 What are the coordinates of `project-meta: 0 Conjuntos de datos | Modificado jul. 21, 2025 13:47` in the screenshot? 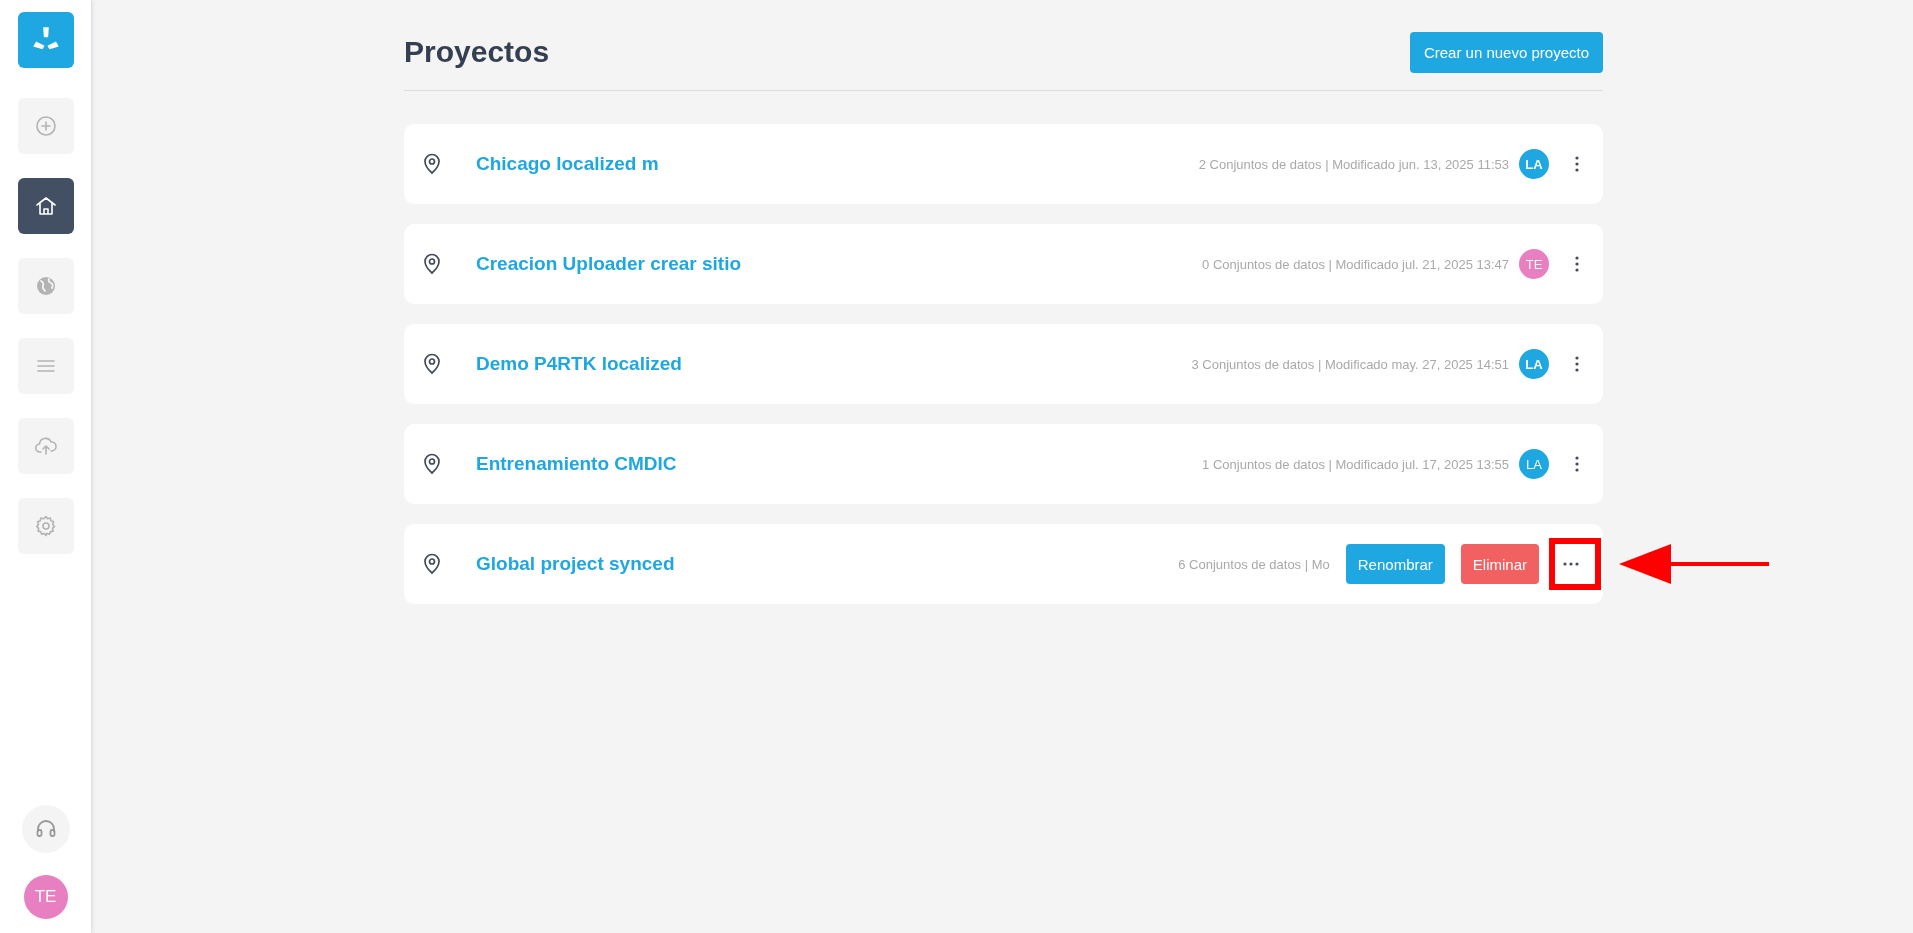 It's located at (1355, 264).